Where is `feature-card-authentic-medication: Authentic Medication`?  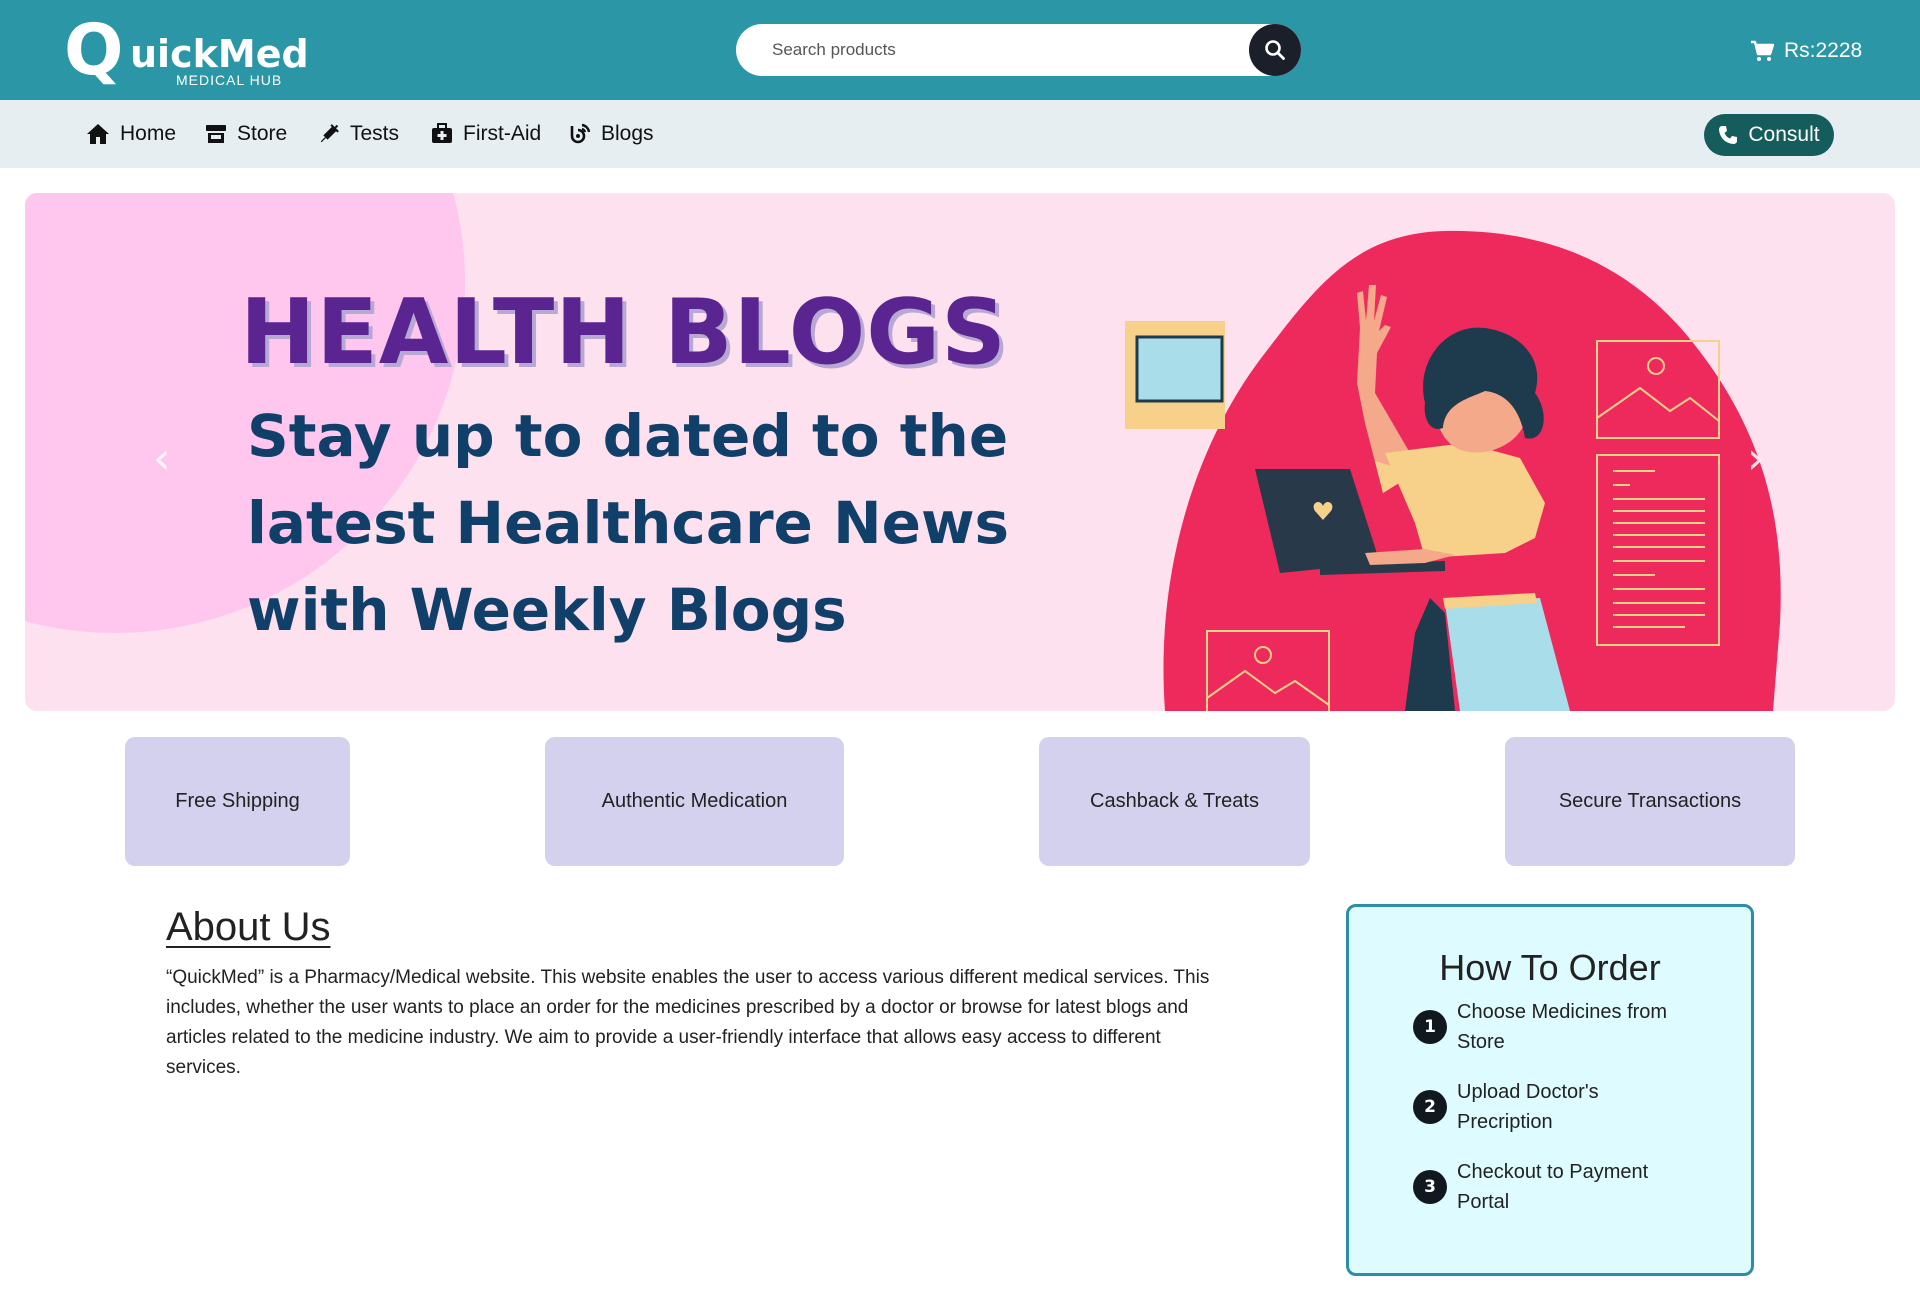
feature-card-authentic-medication: Authentic Medication is located at coordinates (694, 801).